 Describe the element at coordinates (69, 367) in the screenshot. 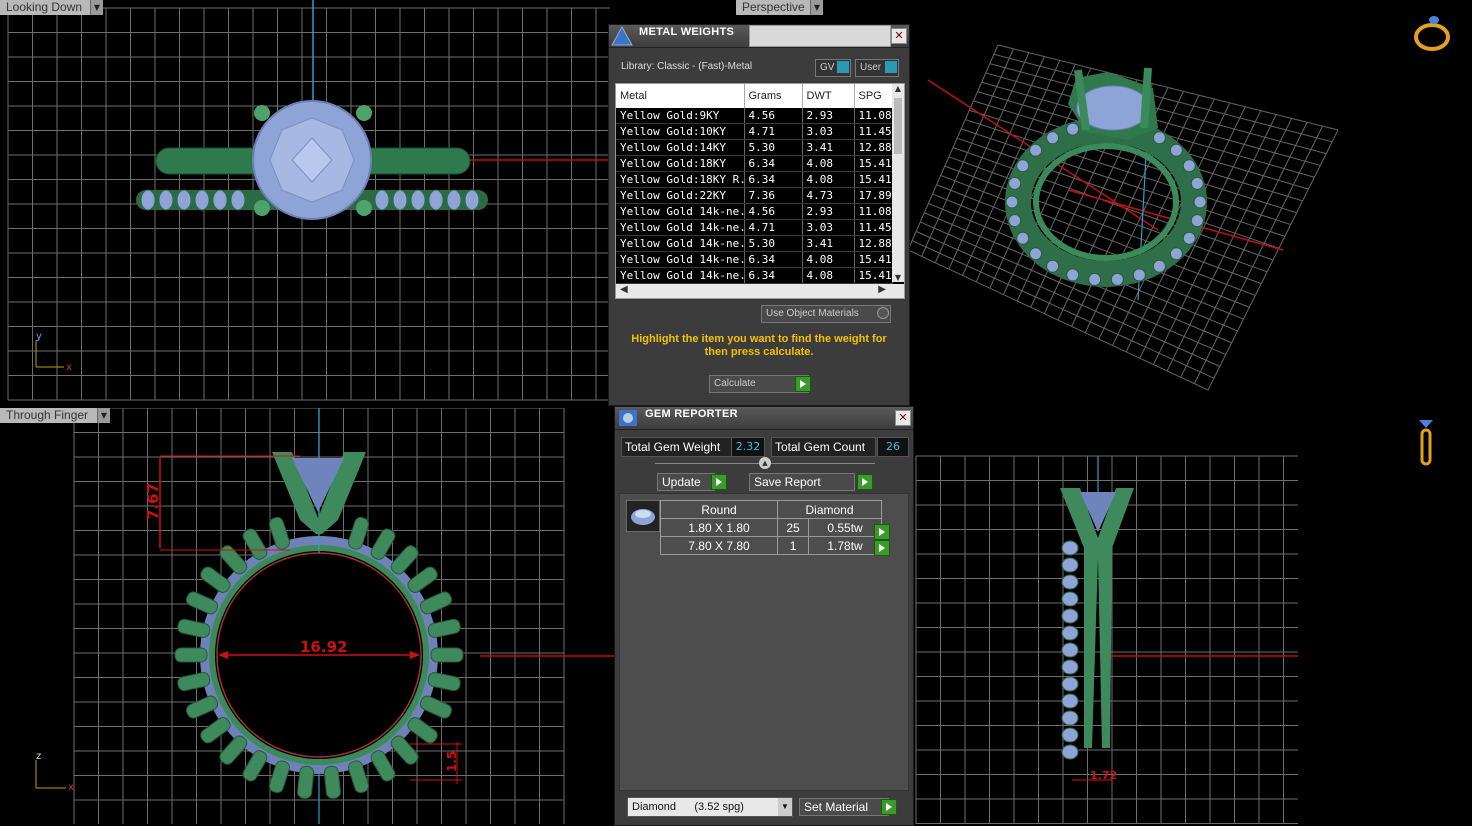

I see `axis-x-label: x` at that location.